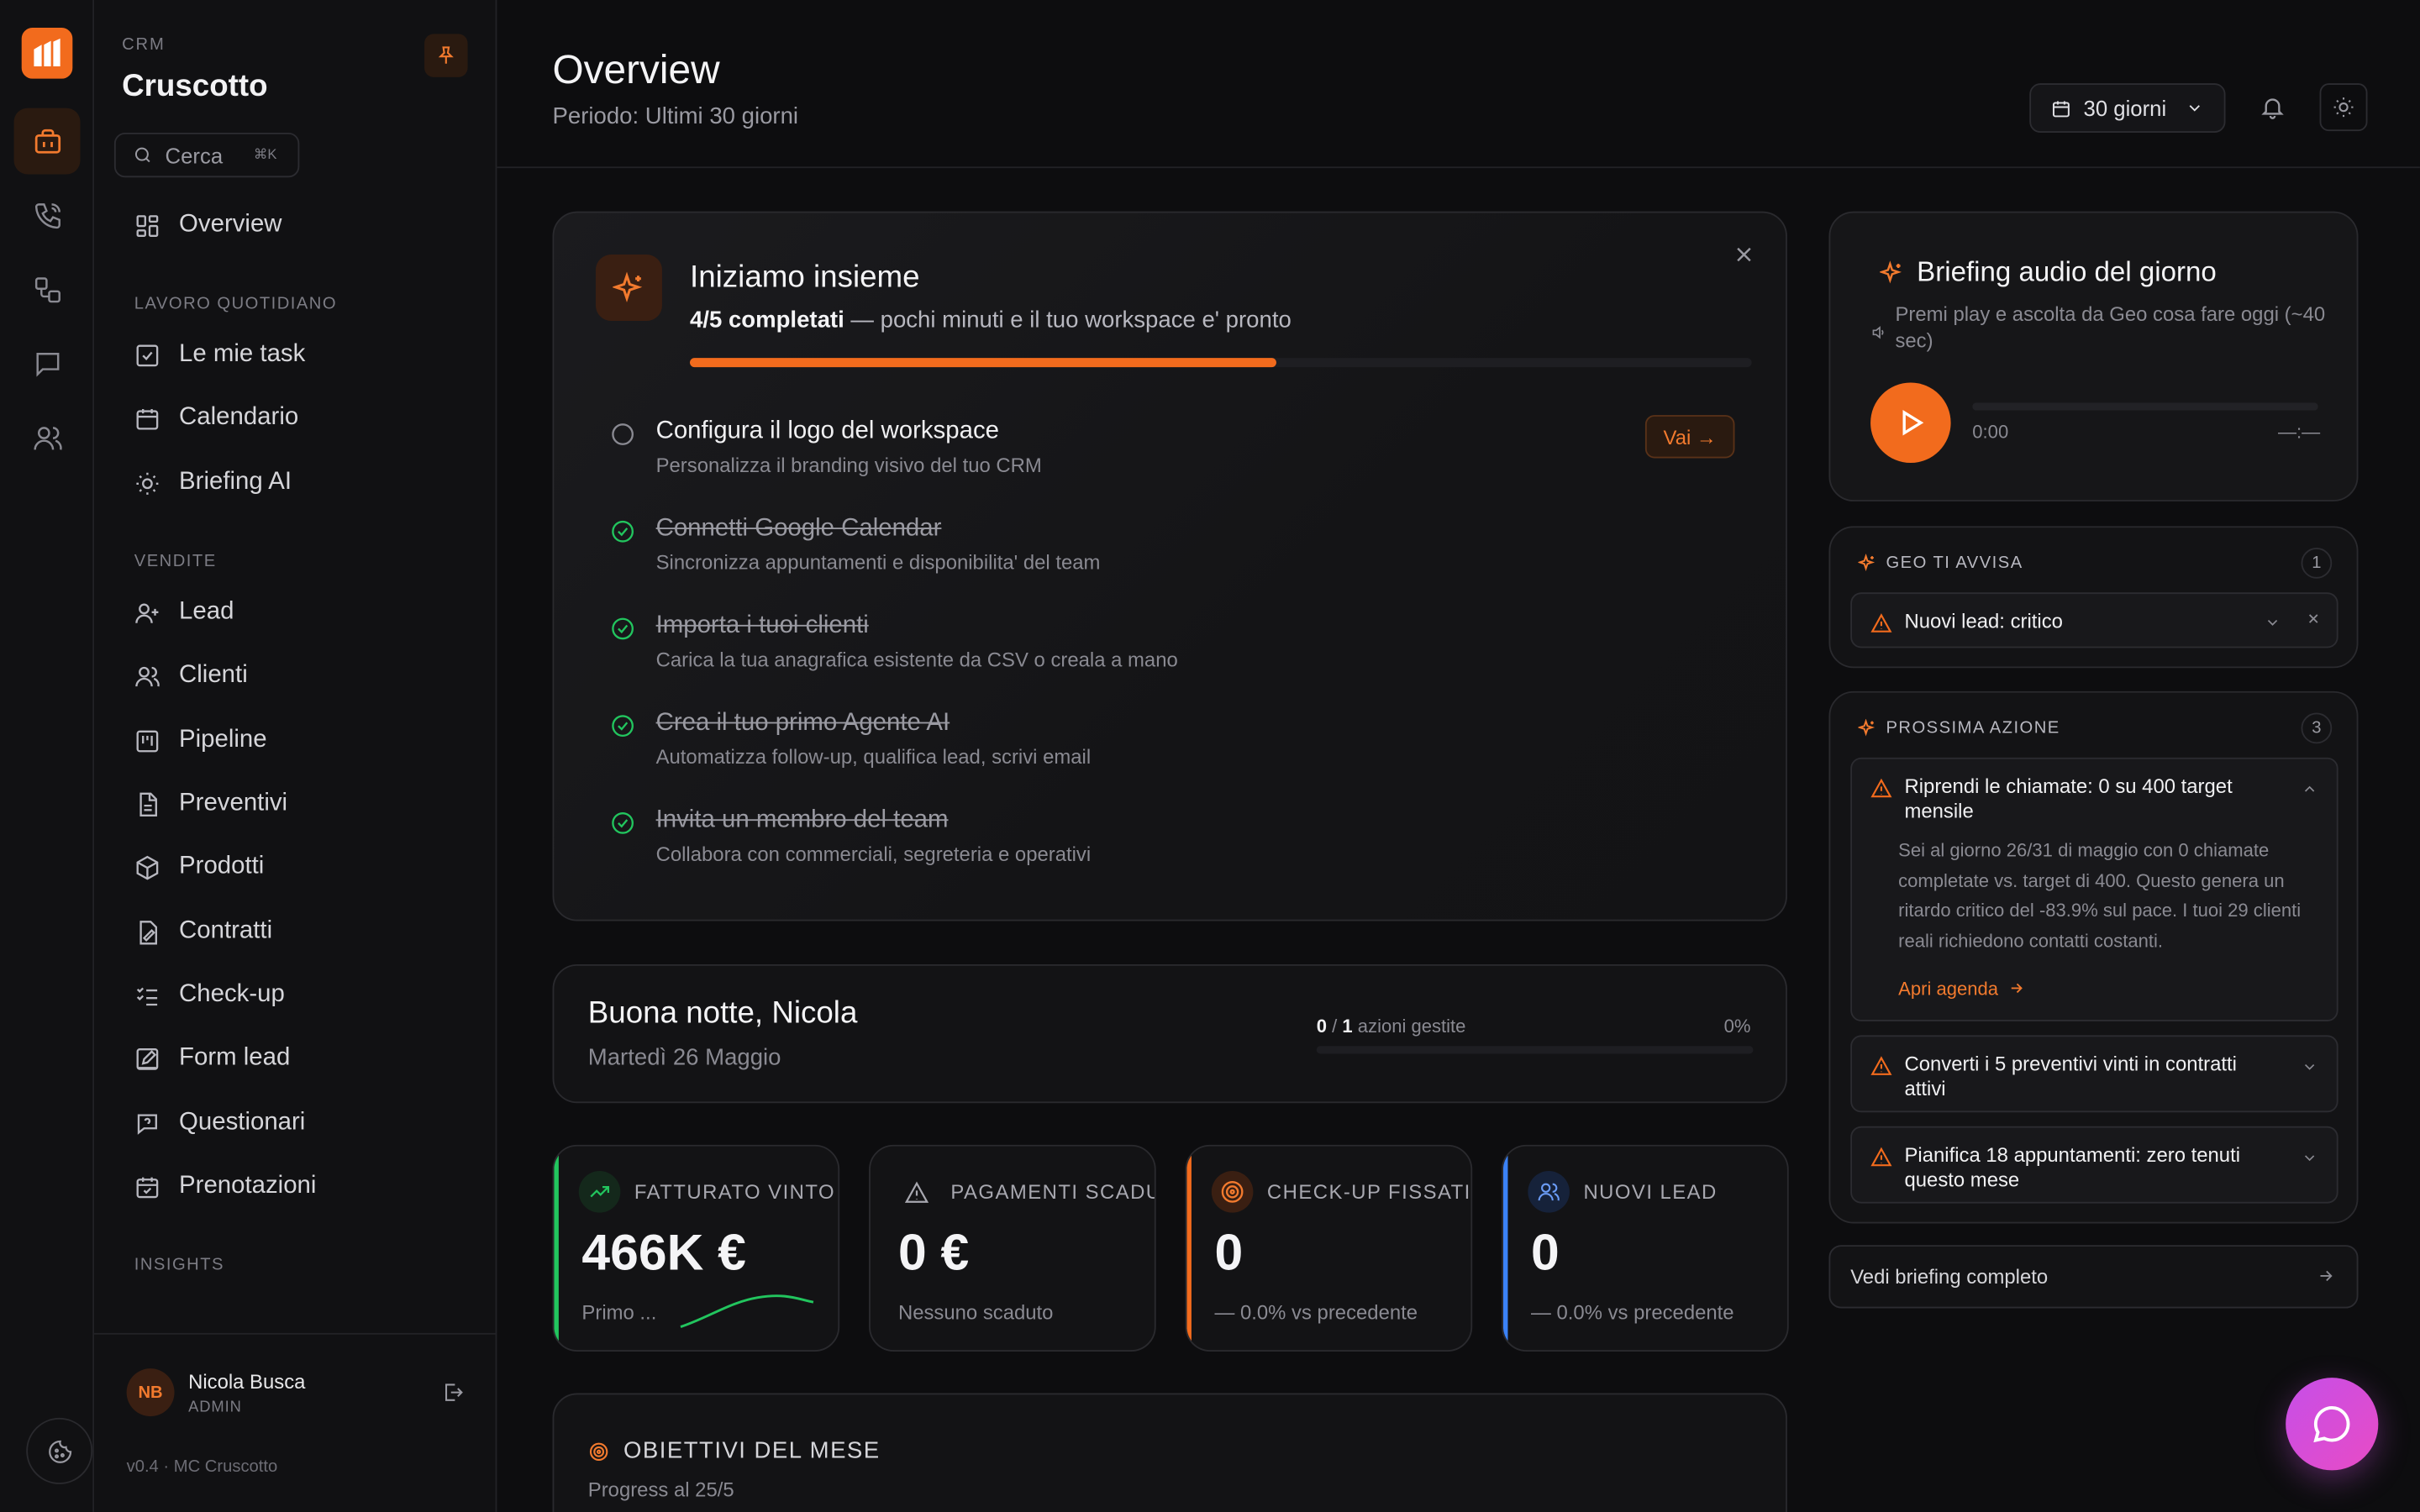 The height and width of the screenshot is (1512, 2420). Describe the element at coordinates (1229, 1252) in the screenshot. I see `kpi-value: 0` at that location.